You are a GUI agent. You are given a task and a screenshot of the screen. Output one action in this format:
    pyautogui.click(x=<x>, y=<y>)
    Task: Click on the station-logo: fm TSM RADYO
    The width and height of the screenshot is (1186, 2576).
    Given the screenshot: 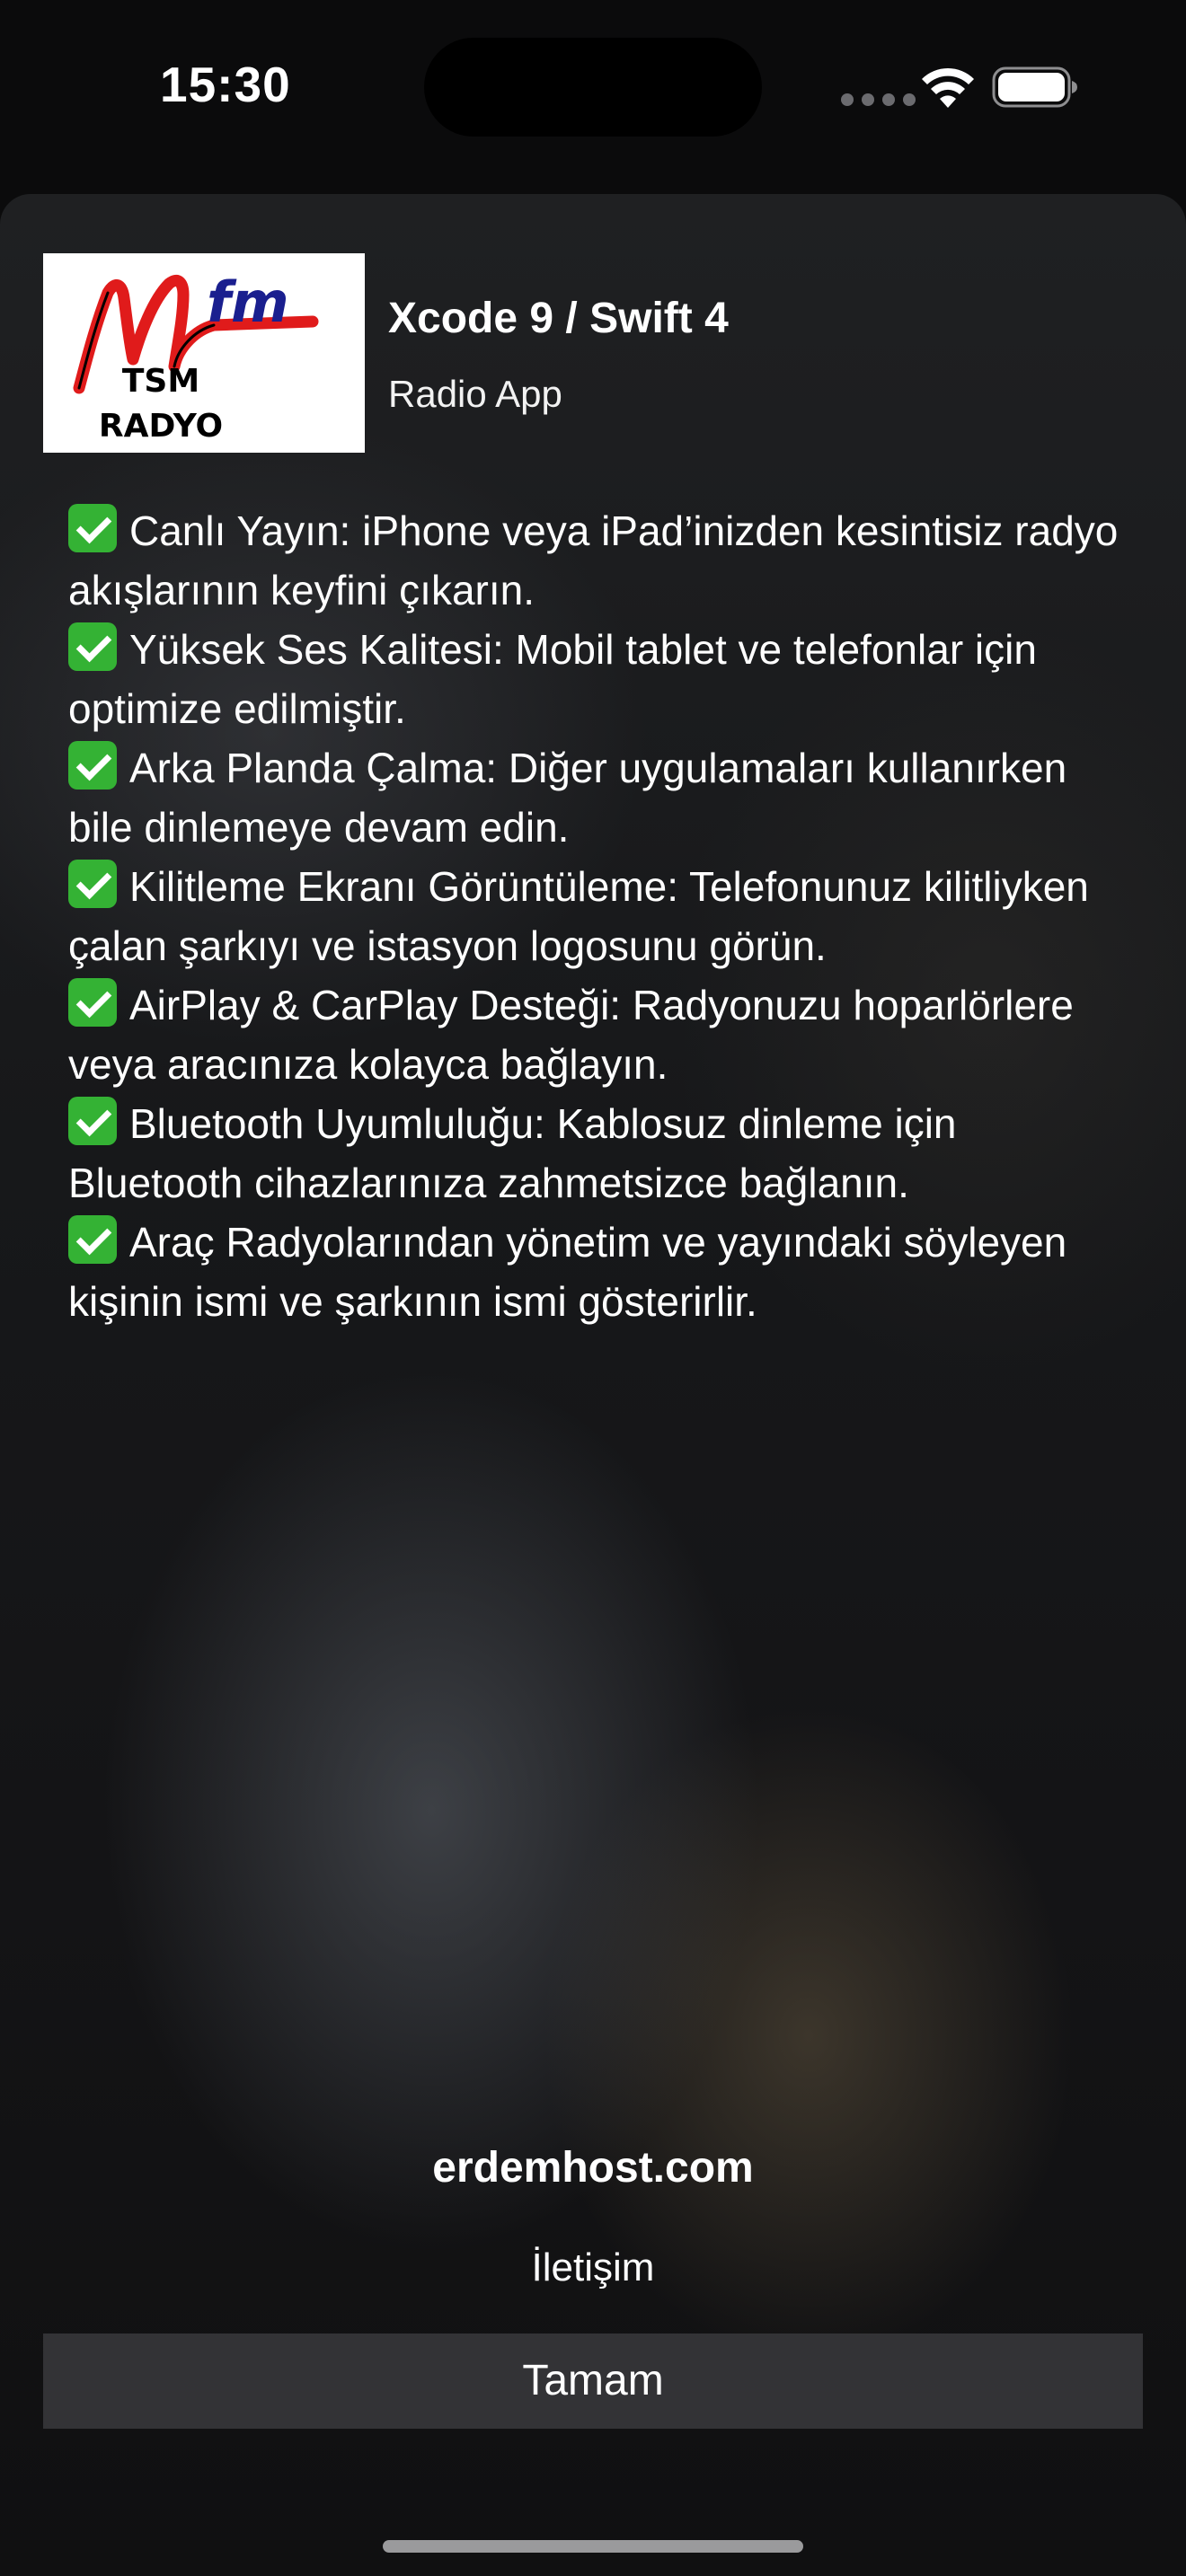 What is the action you would take?
    pyautogui.click(x=204, y=353)
    